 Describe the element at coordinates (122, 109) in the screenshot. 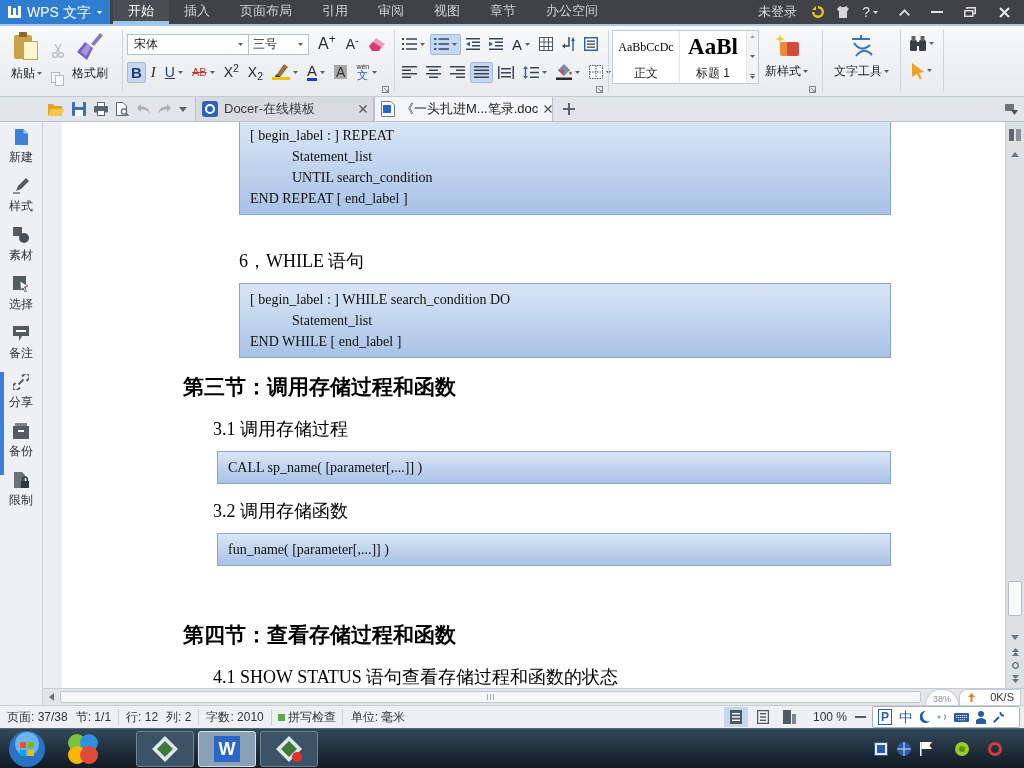

I see `print-preview-icon` at that location.